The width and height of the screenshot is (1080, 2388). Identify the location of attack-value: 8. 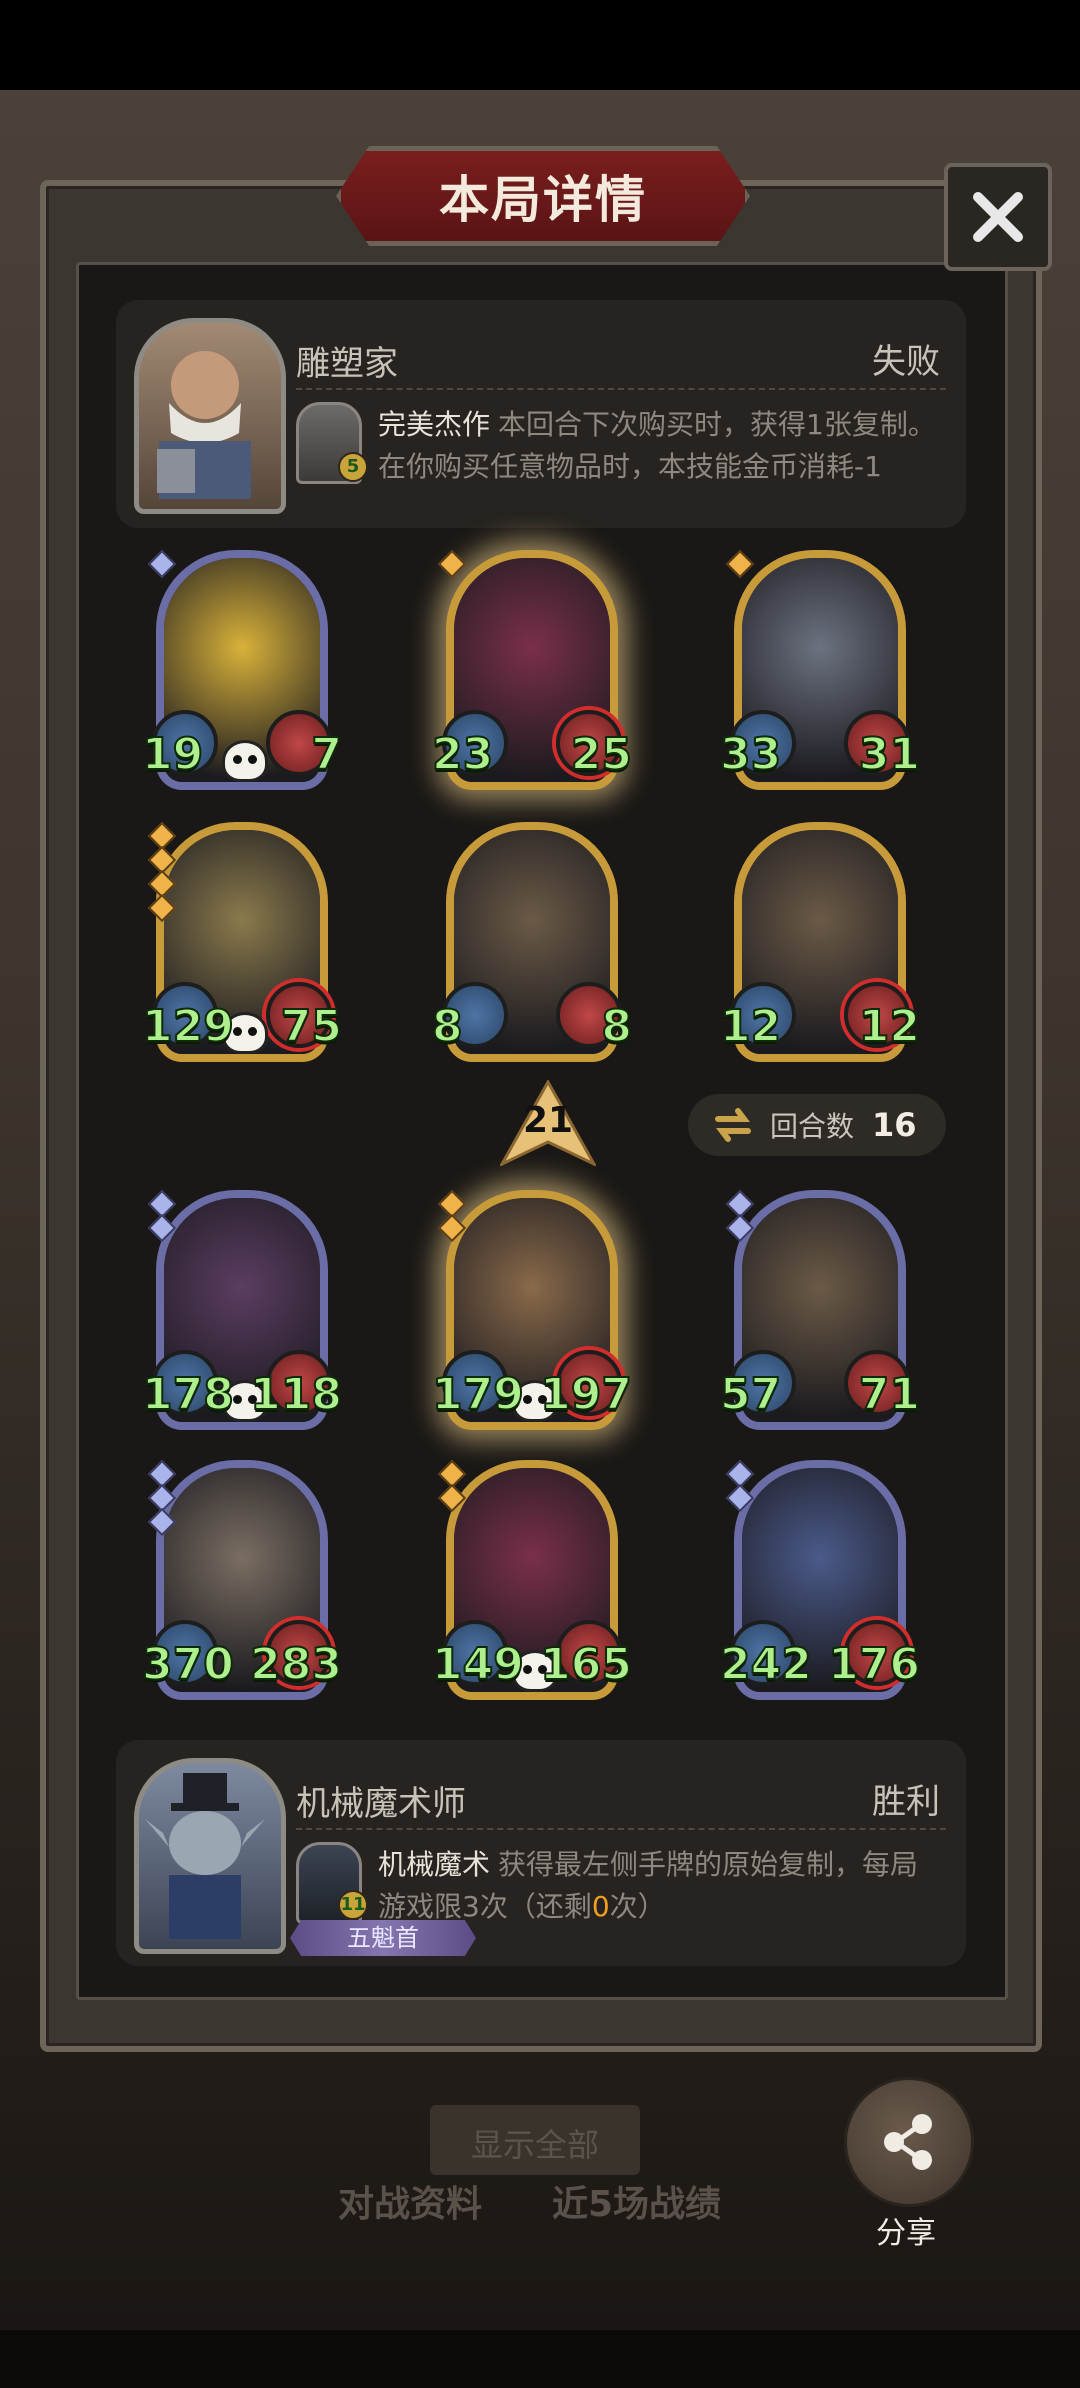
(447, 1026).